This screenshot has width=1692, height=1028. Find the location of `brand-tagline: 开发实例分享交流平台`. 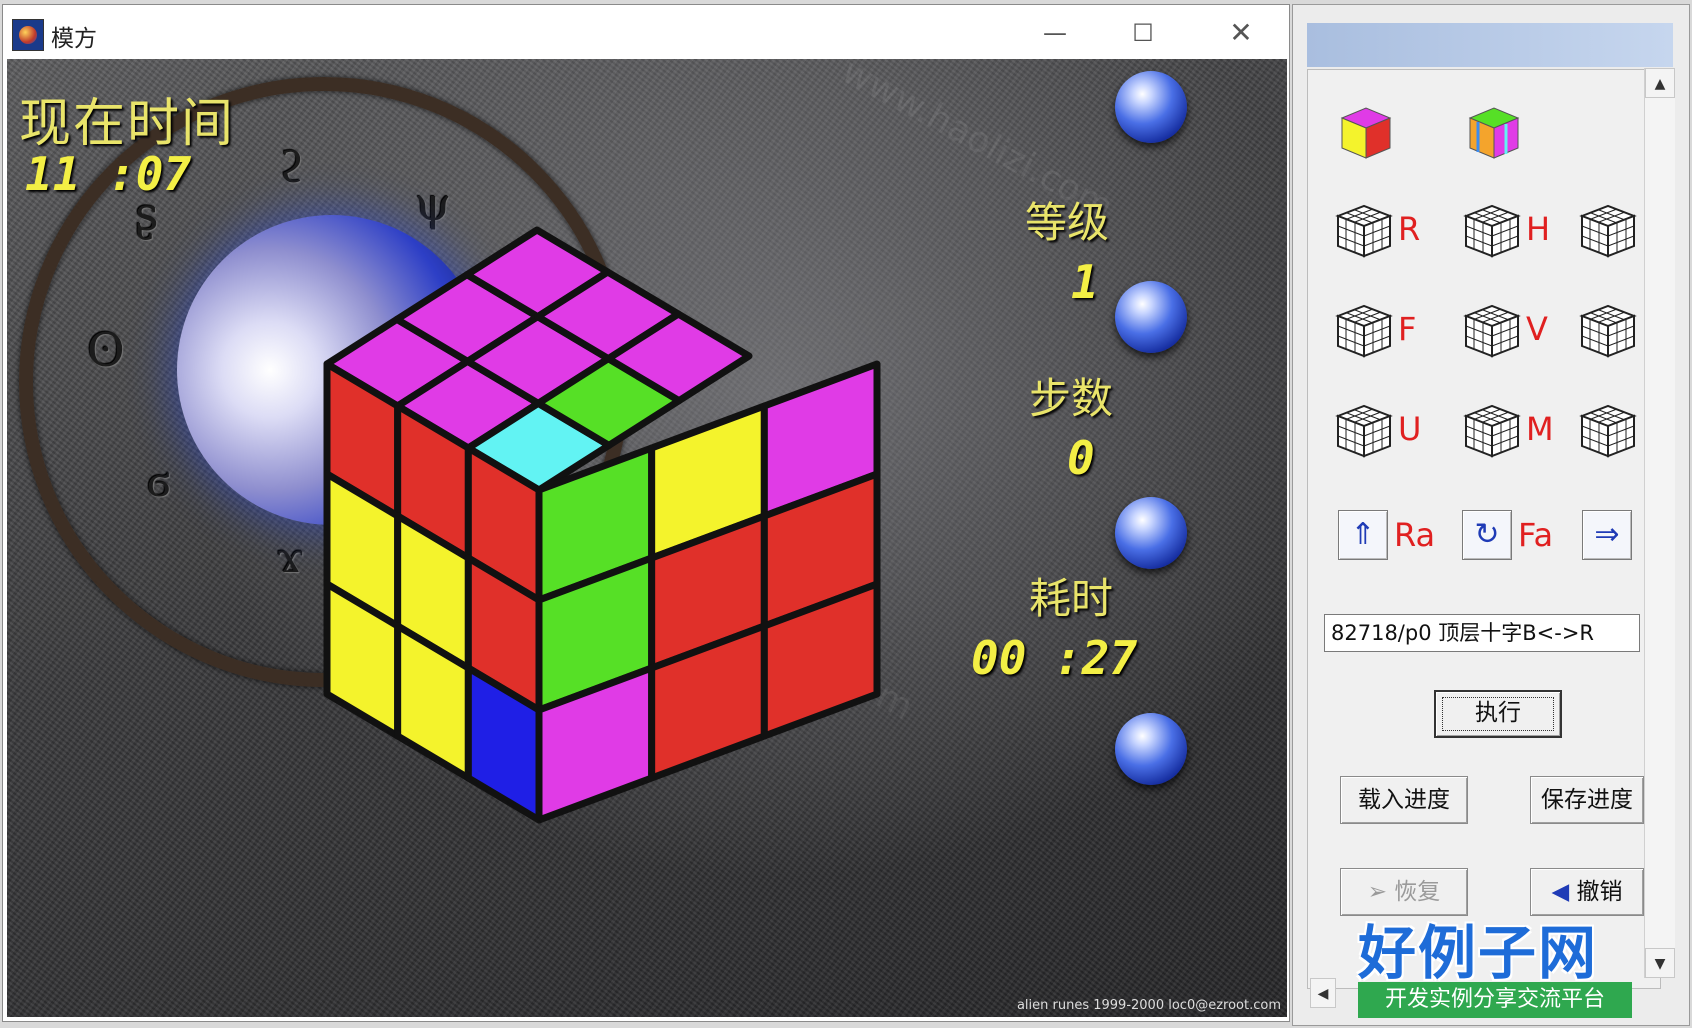

brand-tagline: 开发实例分享交流平台 is located at coordinates (1495, 1000).